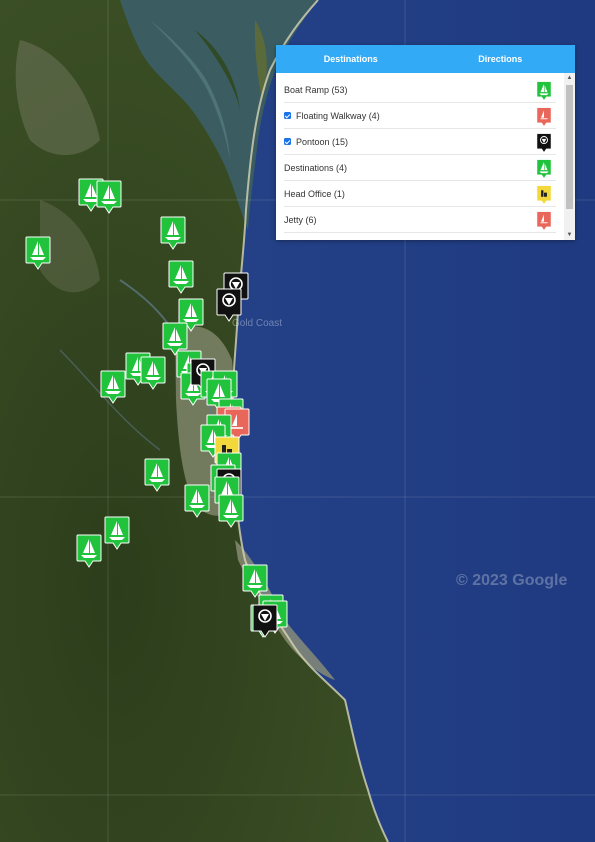 The height and width of the screenshot is (842, 595). Describe the element at coordinates (569, 78) in the screenshot. I see `scroll-up-icon: ▲` at that location.